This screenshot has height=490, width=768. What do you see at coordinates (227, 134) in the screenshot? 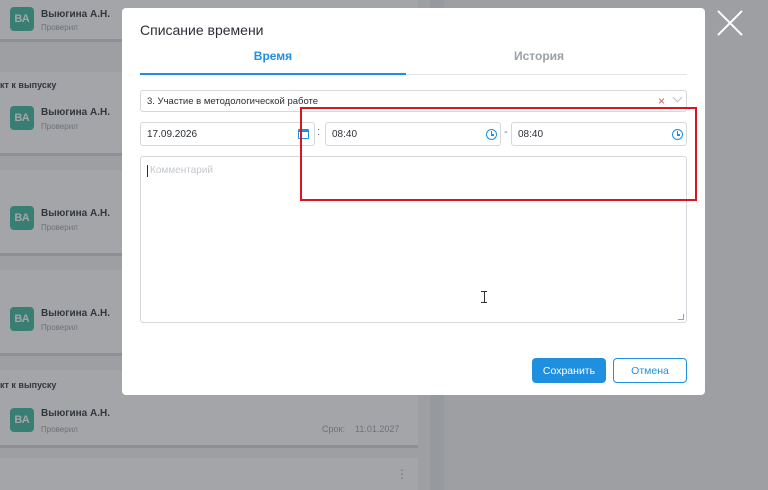
I see `date-field: 17.09.2026` at bounding box center [227, 134].